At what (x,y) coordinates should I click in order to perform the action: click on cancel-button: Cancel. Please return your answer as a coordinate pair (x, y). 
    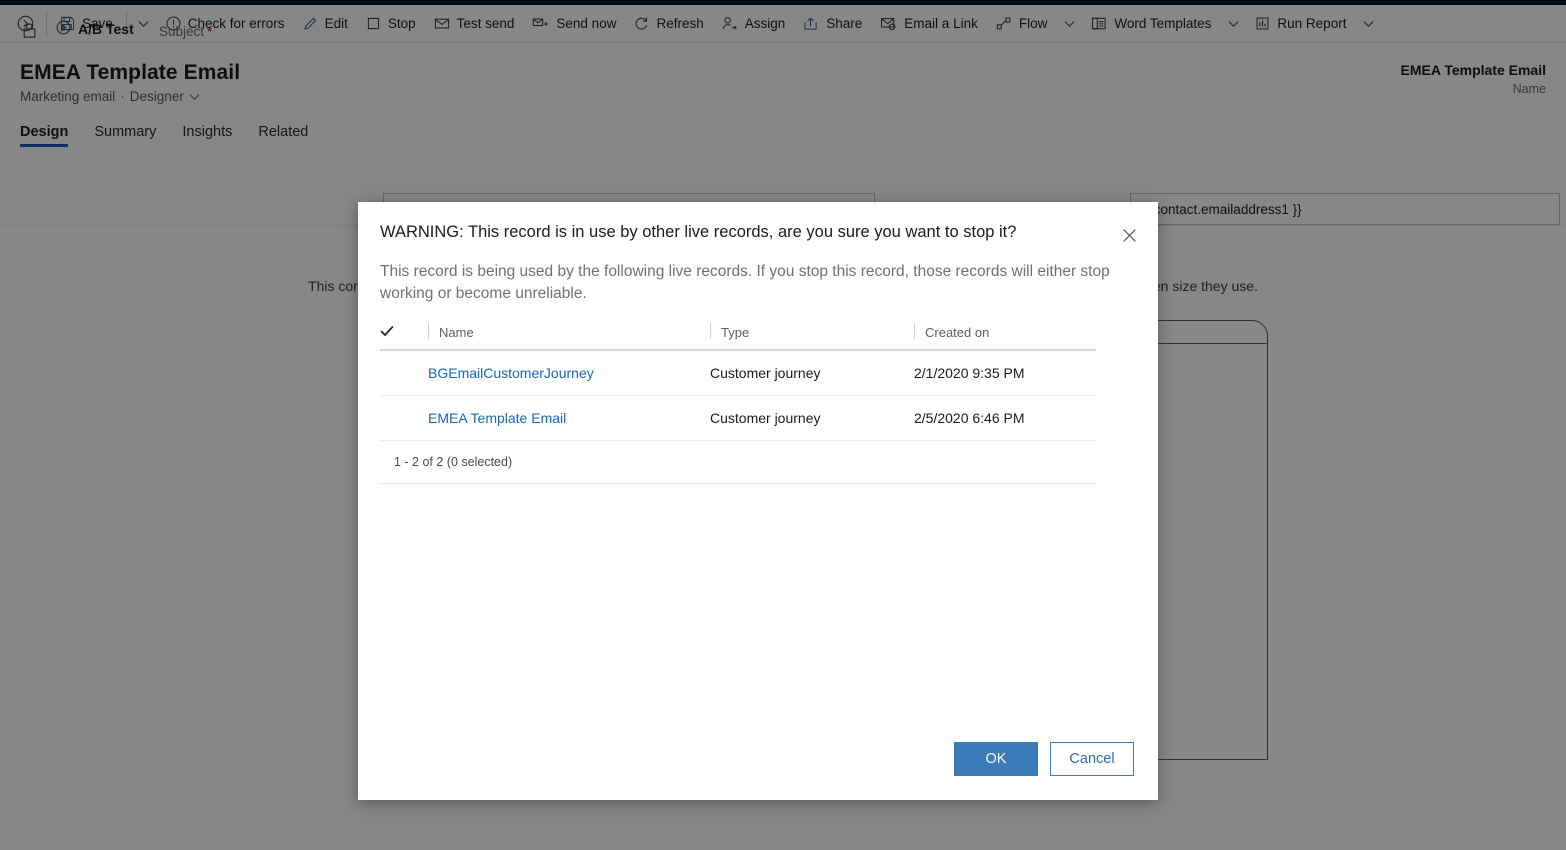
    Looking at the image, I should click on (1092, 759).